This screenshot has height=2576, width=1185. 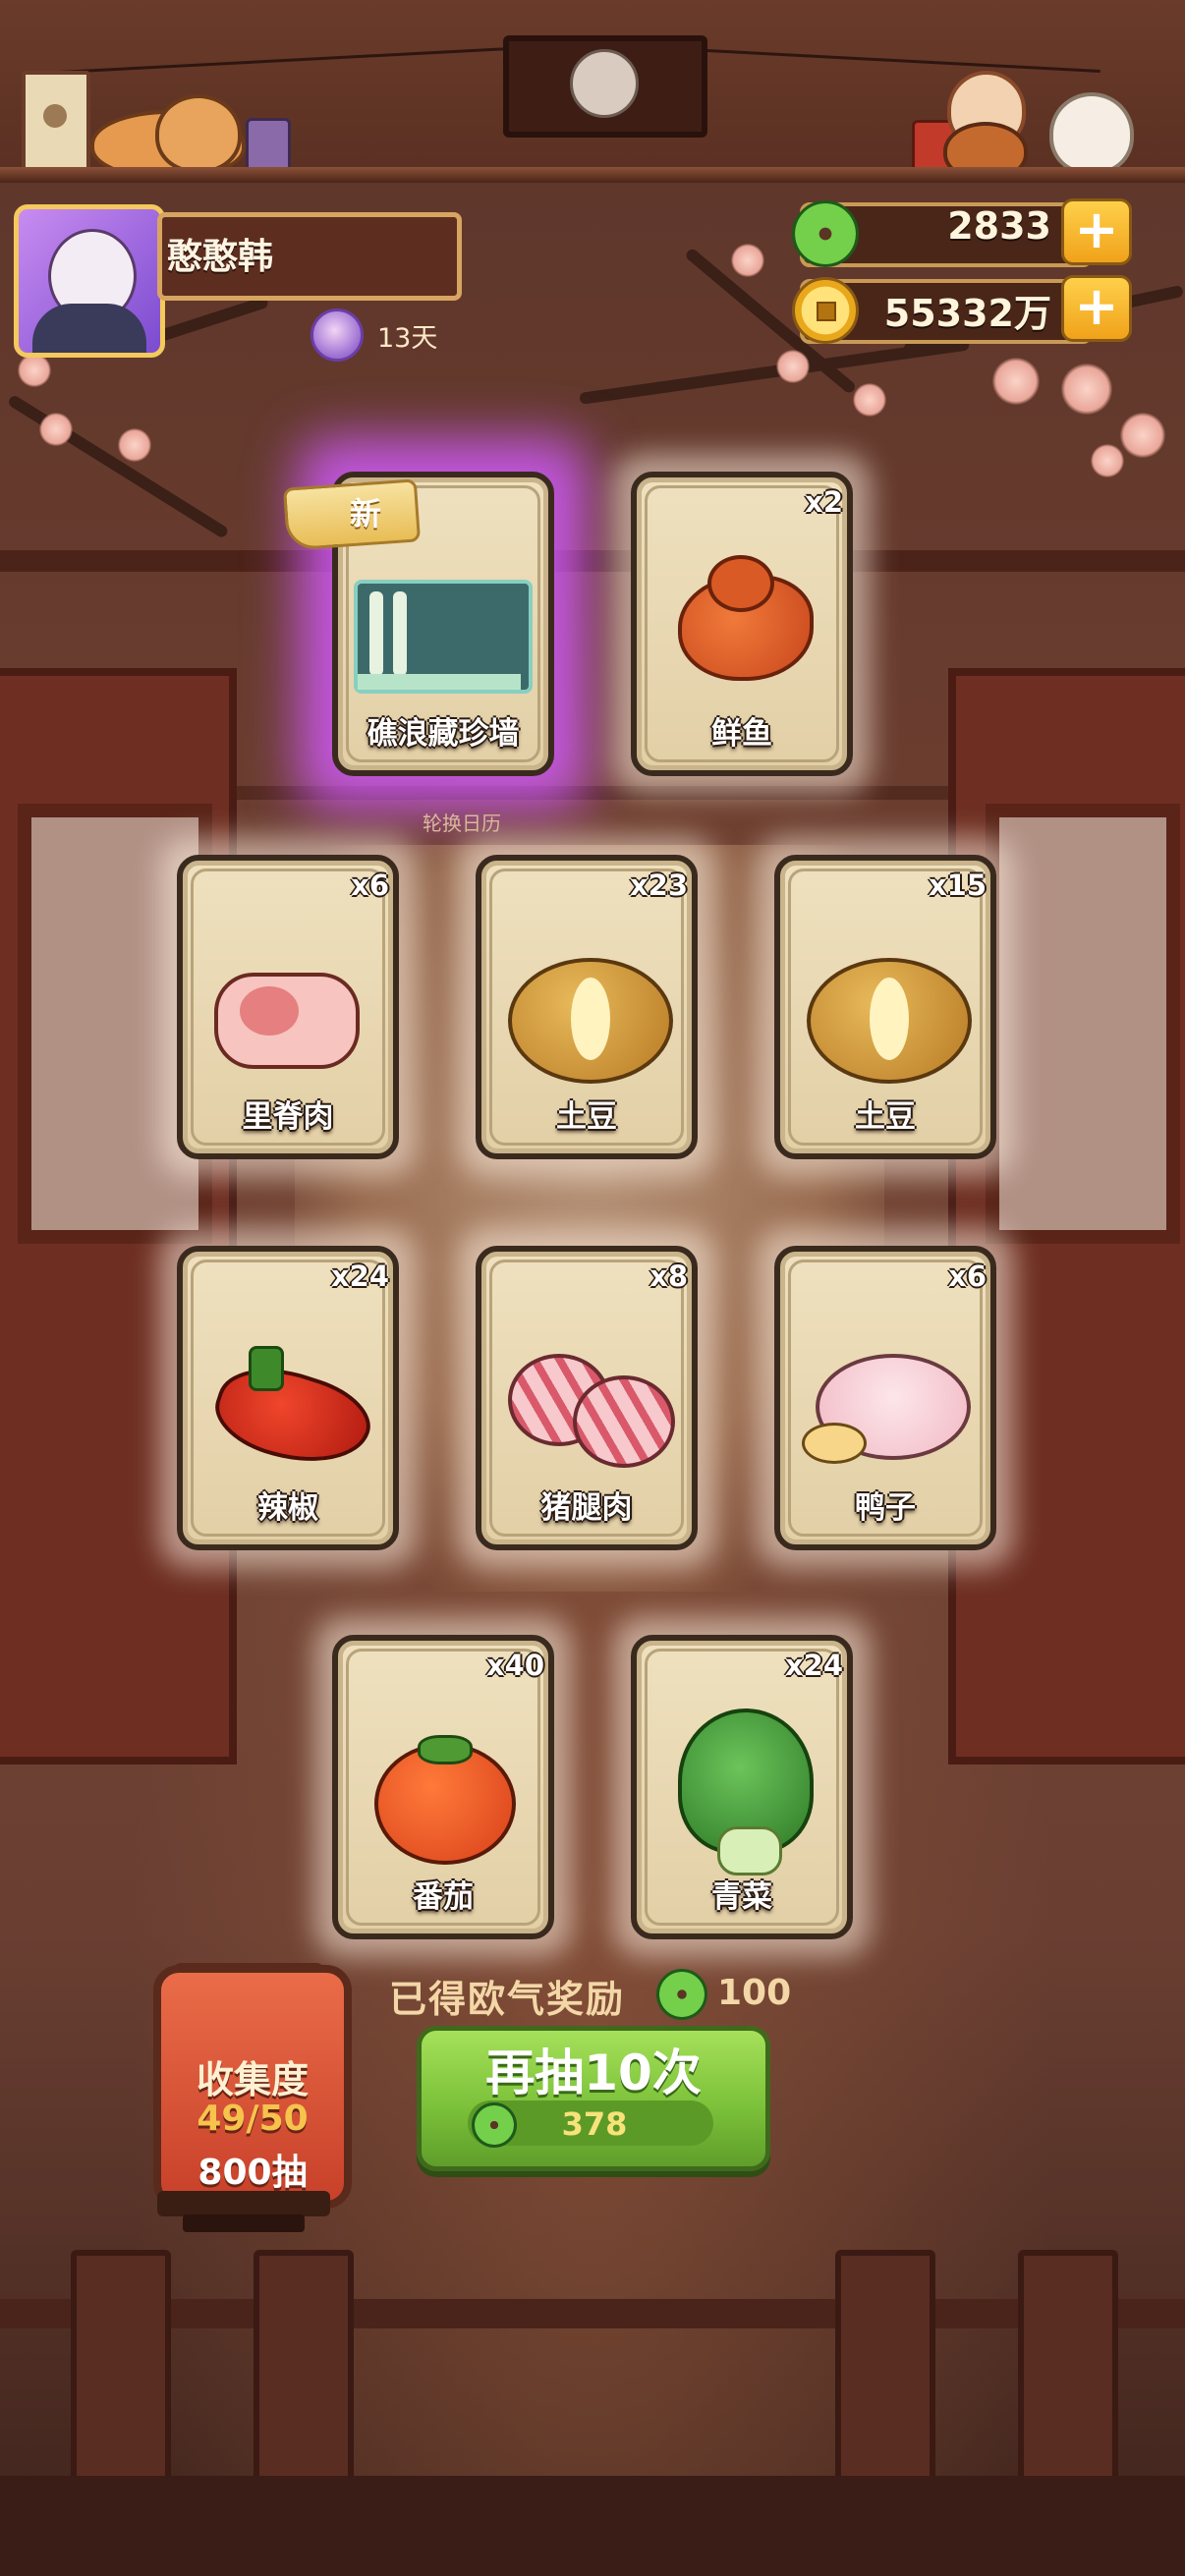 I want to click on lattice-window, so click(x=1083, y=1024).